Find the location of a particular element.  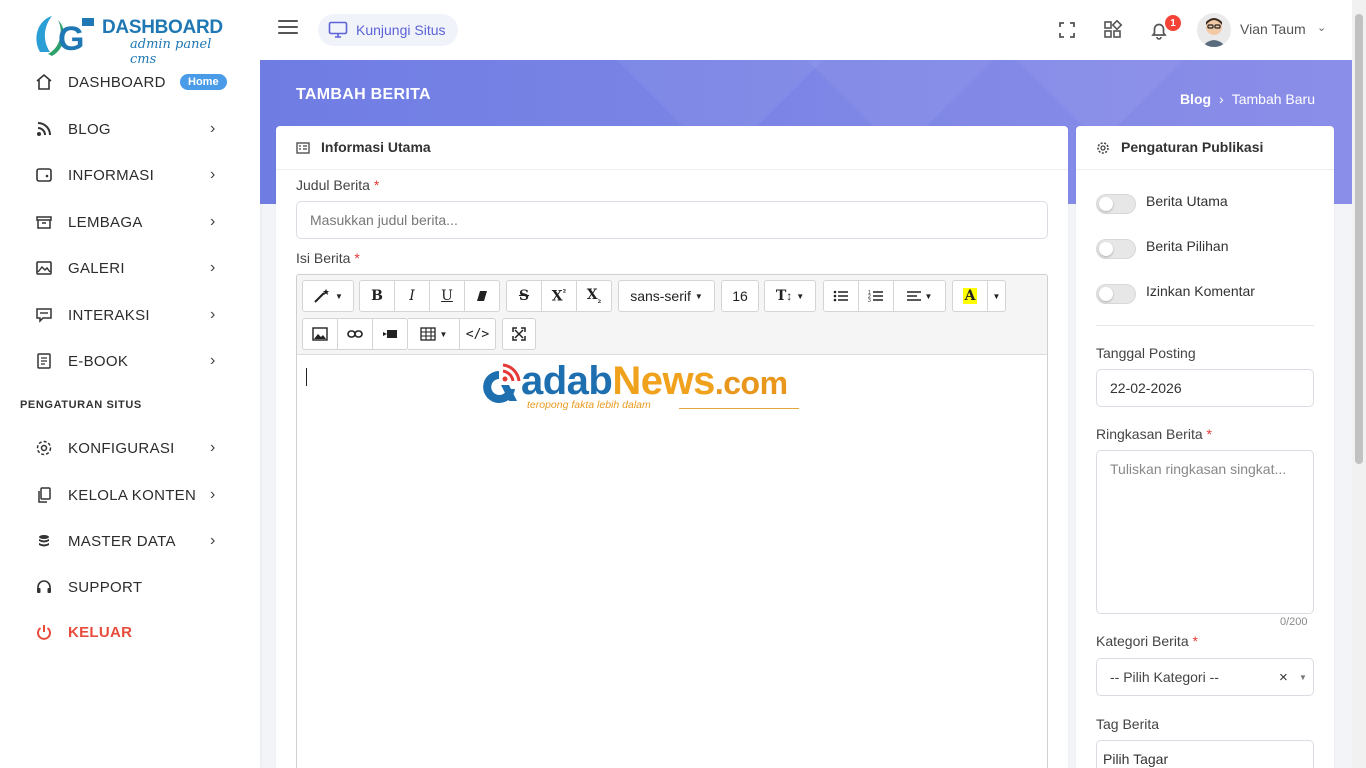

apps-grid-icon is located at coordinates (1113, 30).